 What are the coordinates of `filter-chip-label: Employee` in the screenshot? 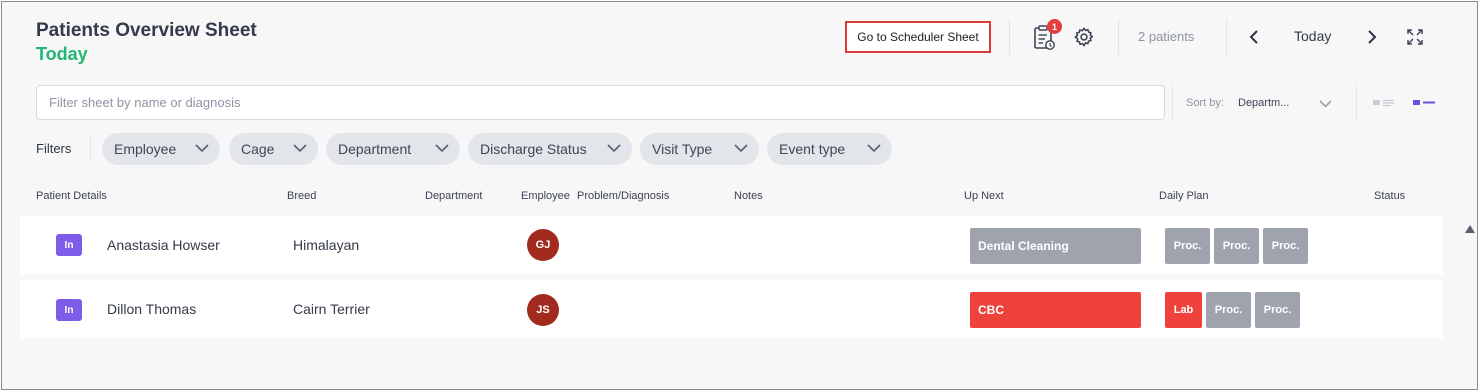 It's located at (145, 149).